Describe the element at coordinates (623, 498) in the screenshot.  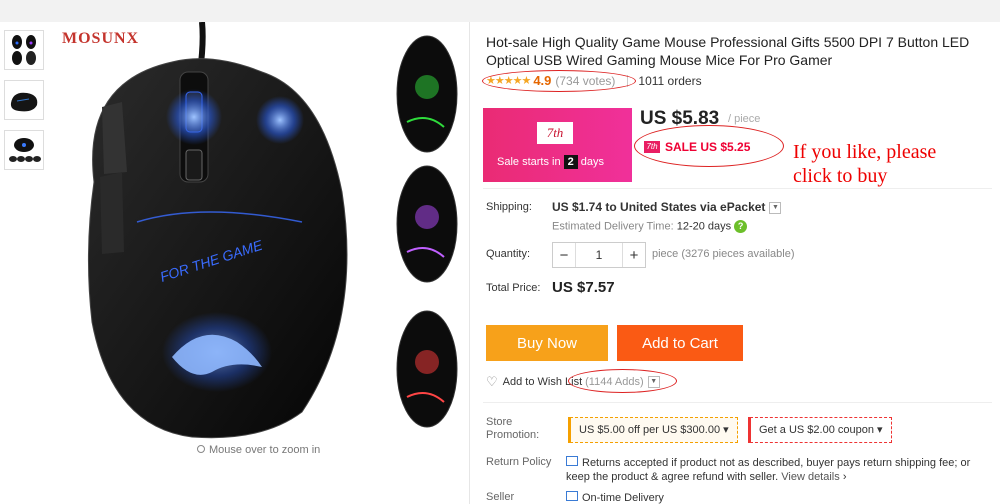
I see `seller-guarantee-text: On-time Delivery` at that location.